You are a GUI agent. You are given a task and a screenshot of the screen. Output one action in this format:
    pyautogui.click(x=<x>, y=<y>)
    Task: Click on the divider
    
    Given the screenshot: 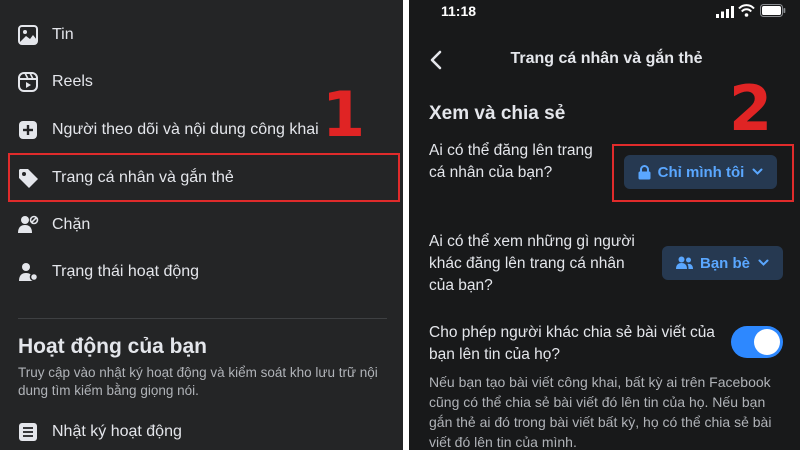 What is the action you would take?
    pyautogui.click(x=202, y=318)
    